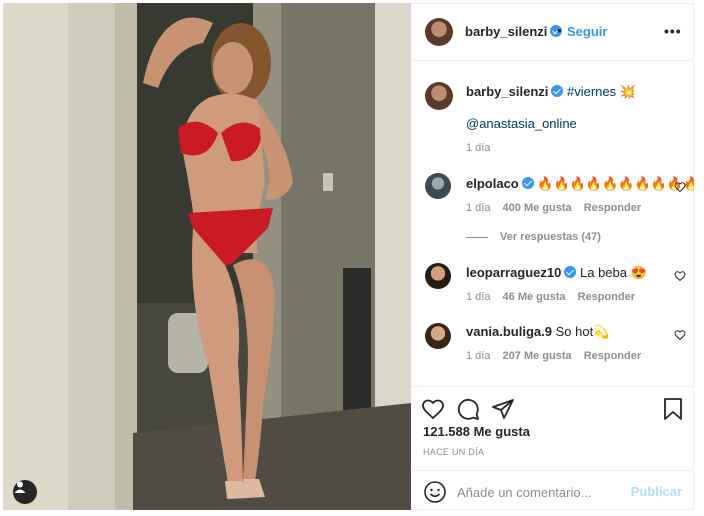 The height and width of the screenshot is (516, 704). I want to click on comment-input, so click(542, 492).